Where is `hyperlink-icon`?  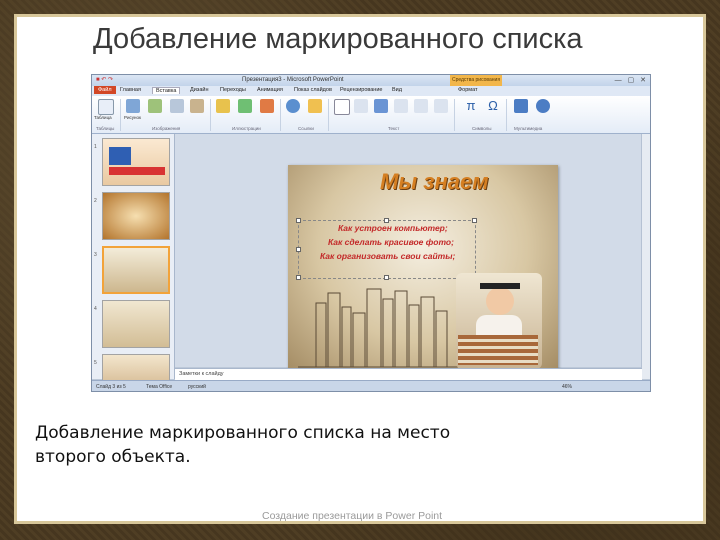 hyperlink-icon is located at coordinates (293, 106).